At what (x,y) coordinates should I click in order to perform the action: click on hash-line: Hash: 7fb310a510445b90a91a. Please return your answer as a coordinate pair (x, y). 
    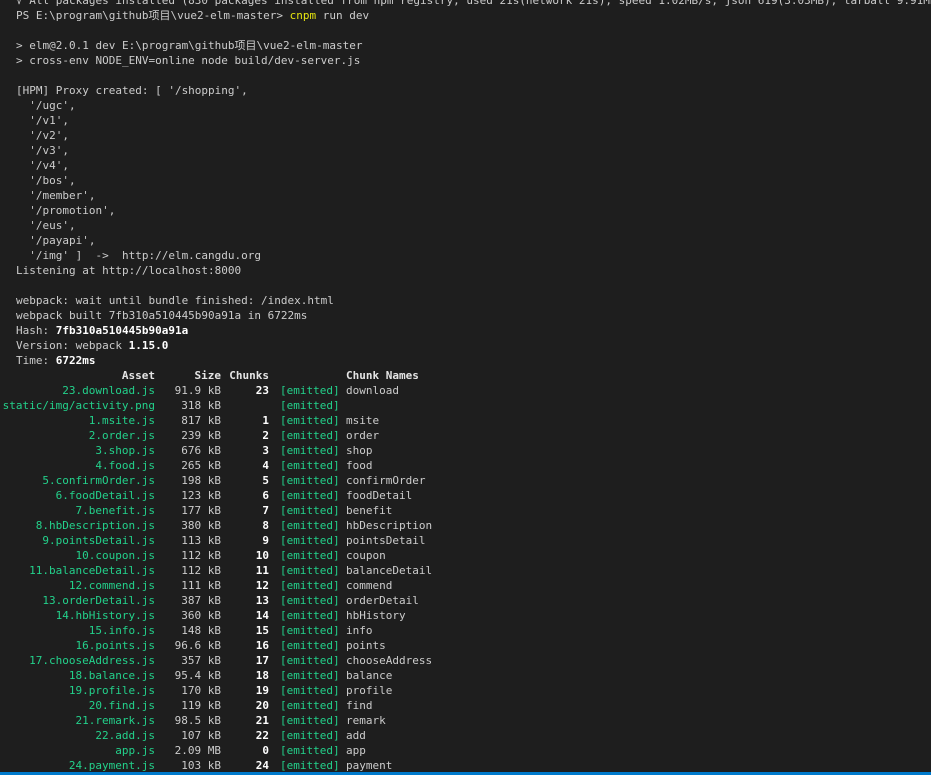
    Looking at the image, I should click on (102, 330).